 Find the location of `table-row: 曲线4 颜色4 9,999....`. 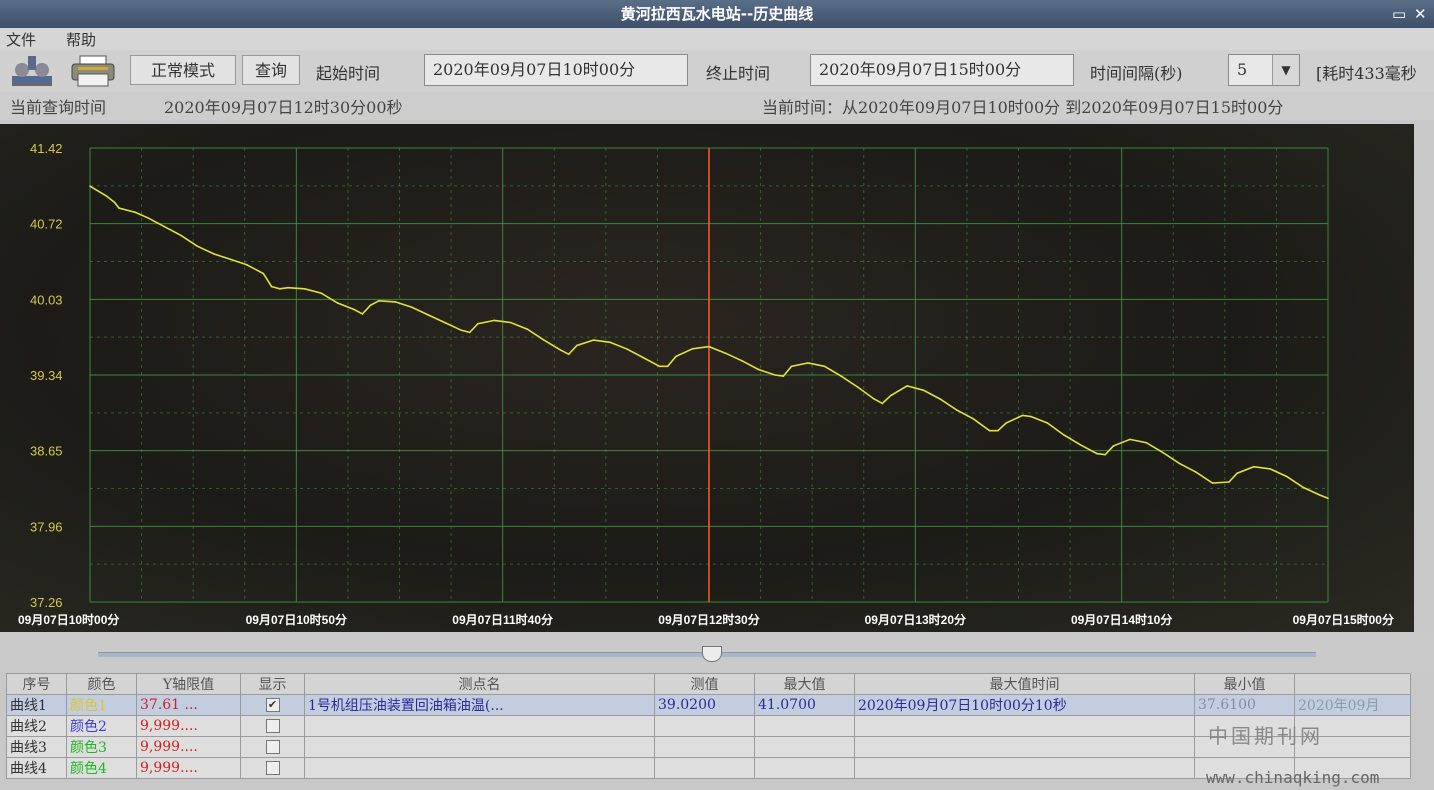

table-row: 曲线4 颜色4 9,999.... is located at coordinates (708, 768).